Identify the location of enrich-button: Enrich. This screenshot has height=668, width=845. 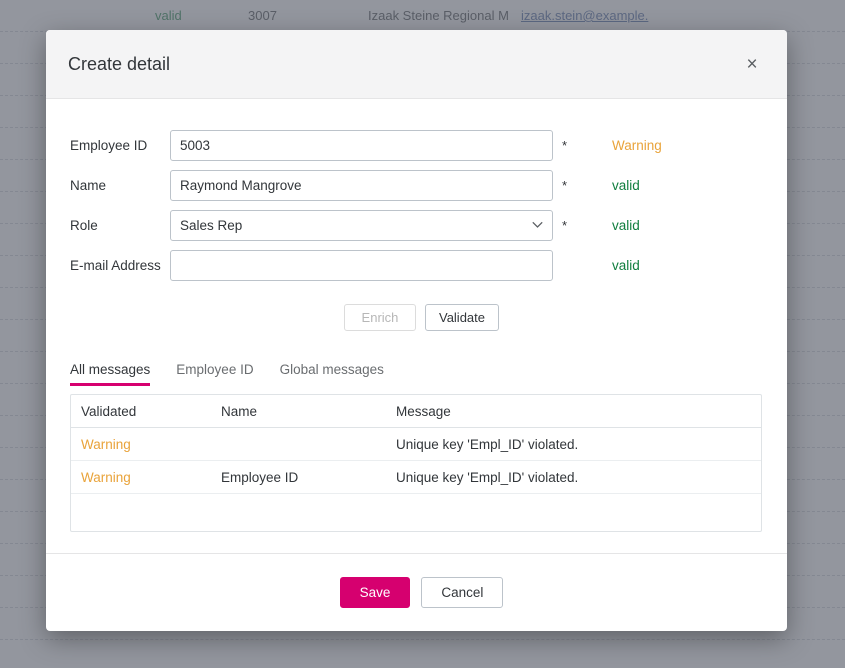
(379, 317).